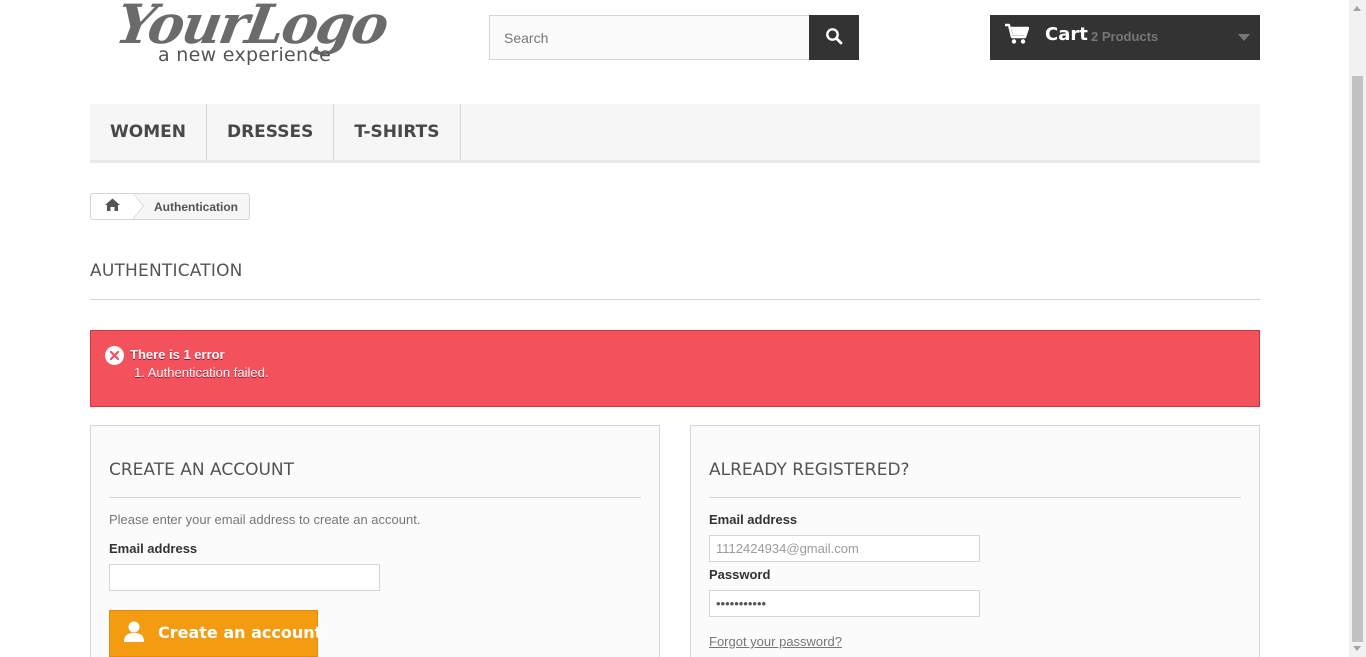 The width and height of the screenshot is (1366, 657). I want to click on search-button, so click(834, 37).